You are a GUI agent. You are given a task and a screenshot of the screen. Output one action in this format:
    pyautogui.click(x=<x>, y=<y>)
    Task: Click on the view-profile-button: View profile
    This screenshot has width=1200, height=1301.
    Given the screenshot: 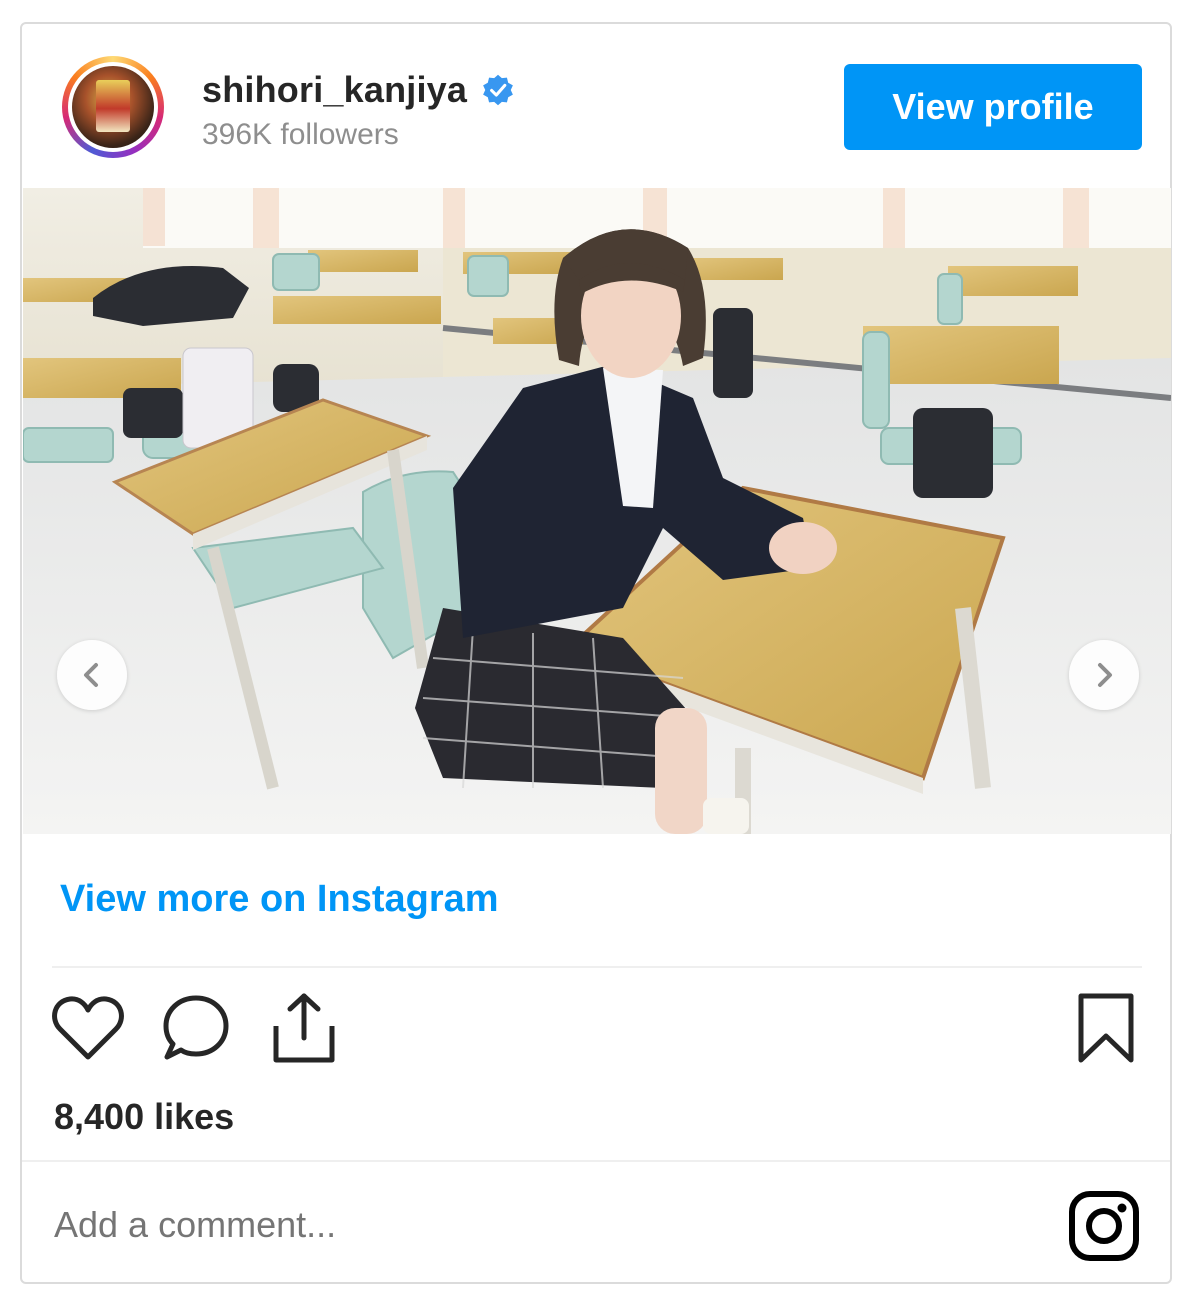 What is the action you would take?
    pyautogui.click(x=993, y=107)
    